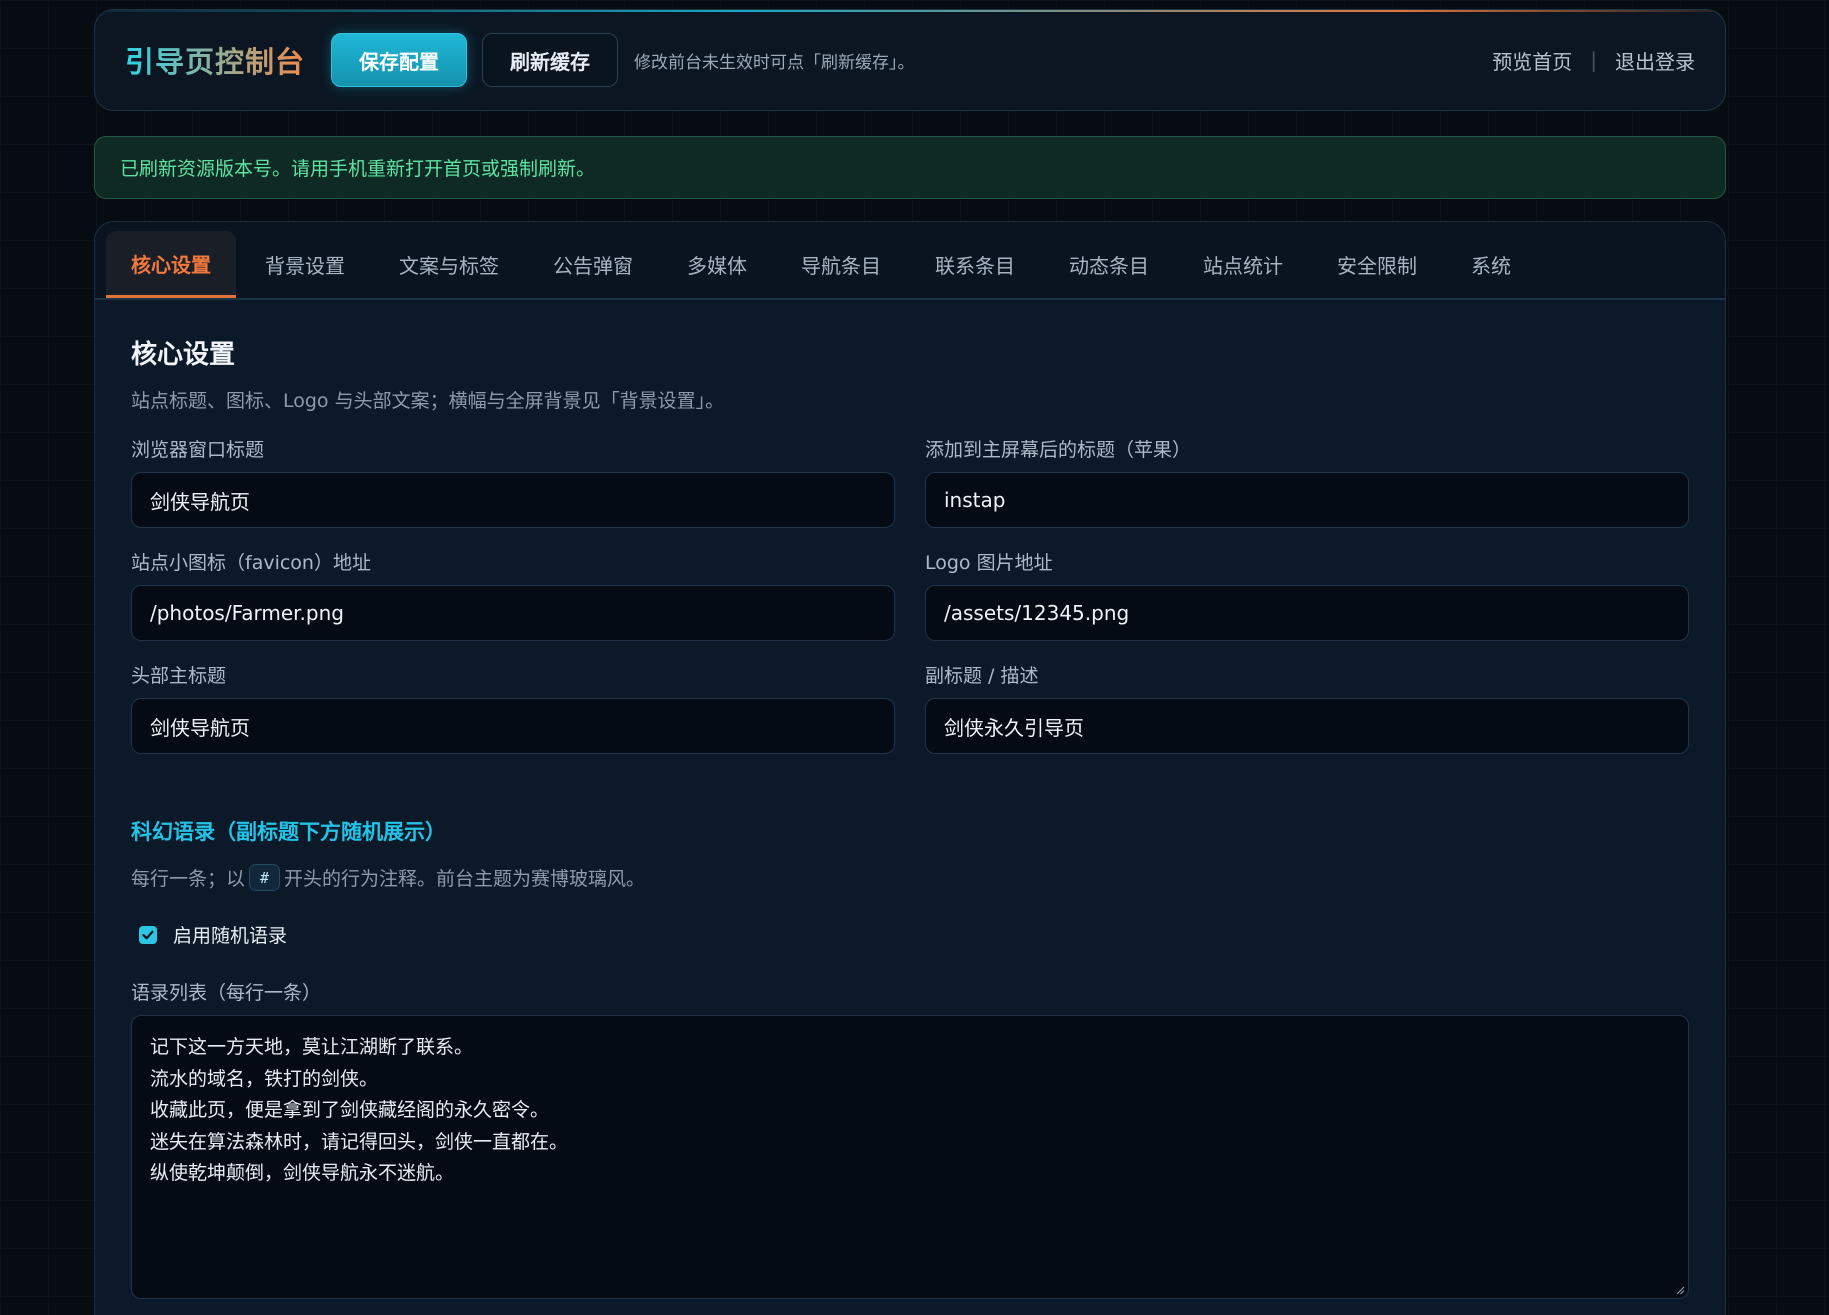  Describe the element at coordinates (399, 60) in the screenshot. I see `save-config-button: 保存配置` at that location.